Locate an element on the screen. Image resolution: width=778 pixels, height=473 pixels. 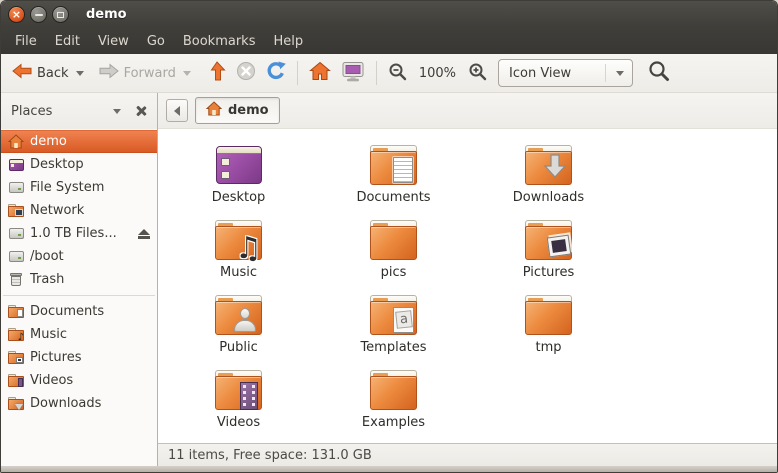
pathbar: demo is located at coordinates (467, 111).